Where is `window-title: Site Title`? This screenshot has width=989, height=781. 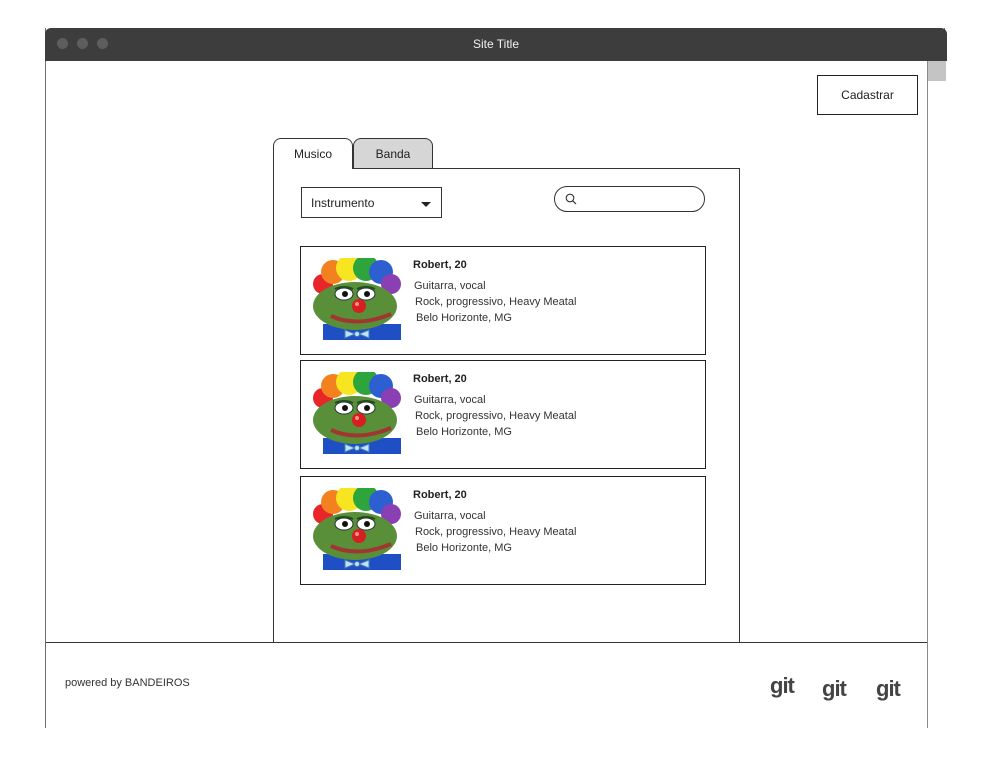
window-title: Site Title is located at coordinates (496, 44).